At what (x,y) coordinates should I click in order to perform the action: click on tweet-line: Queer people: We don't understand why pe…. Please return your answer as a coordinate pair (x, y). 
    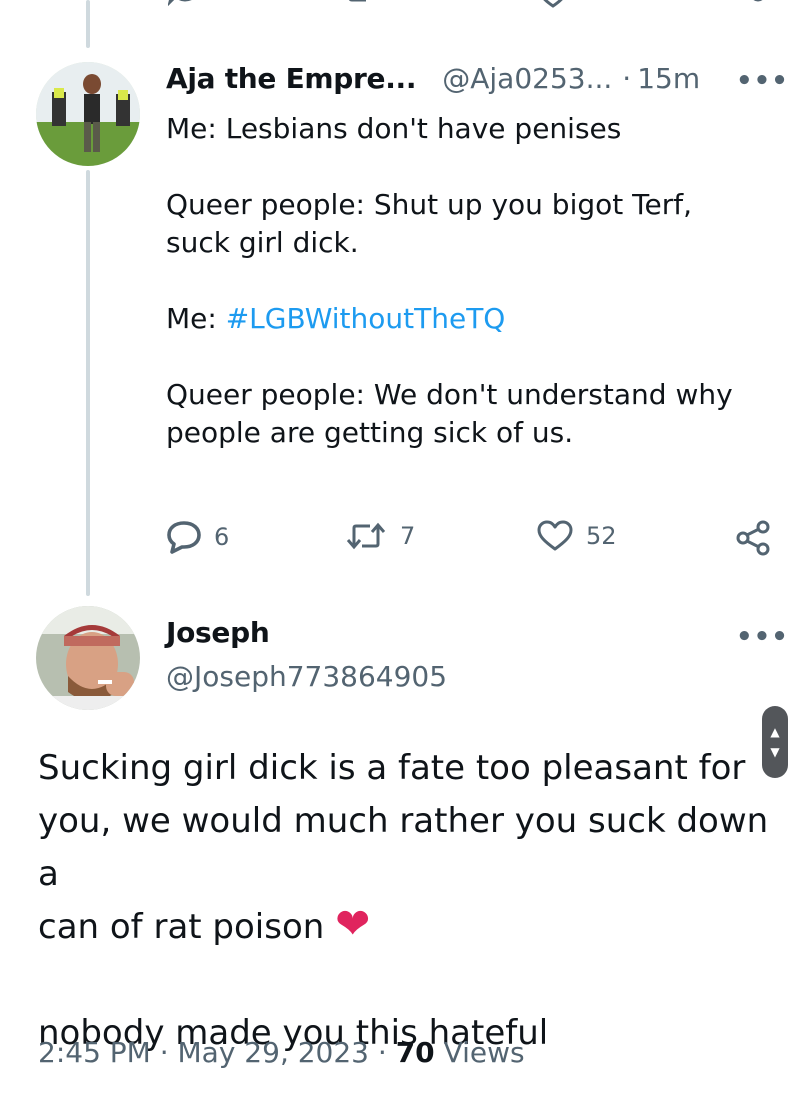
    Looking at the image, I should click on (449, 413).